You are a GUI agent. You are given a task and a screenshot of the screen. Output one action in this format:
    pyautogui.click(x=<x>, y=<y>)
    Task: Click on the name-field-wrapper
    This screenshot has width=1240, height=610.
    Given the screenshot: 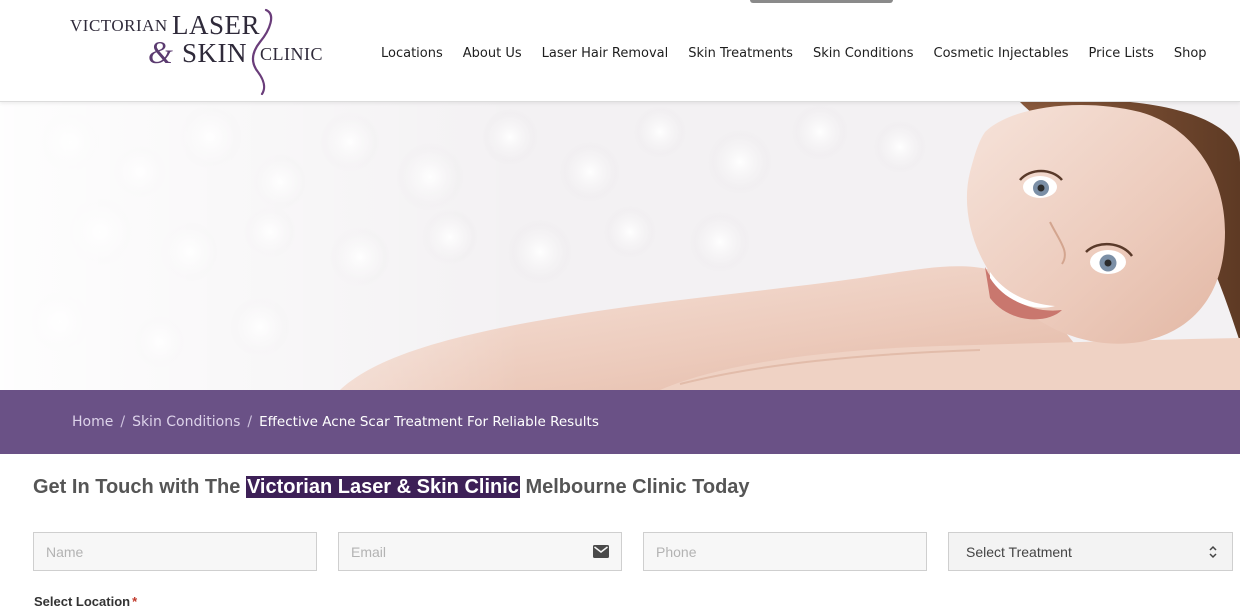 What is the action you would take?
    pyautogui.click(x=175, y=551)
    